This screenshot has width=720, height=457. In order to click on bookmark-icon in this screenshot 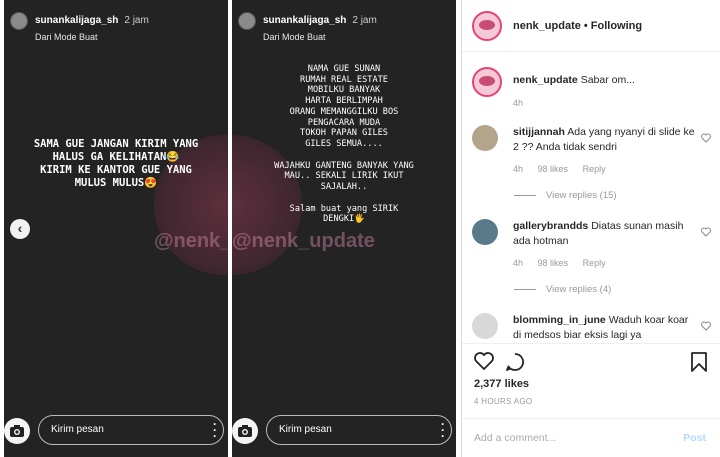, I will do `click(699, 362)`.